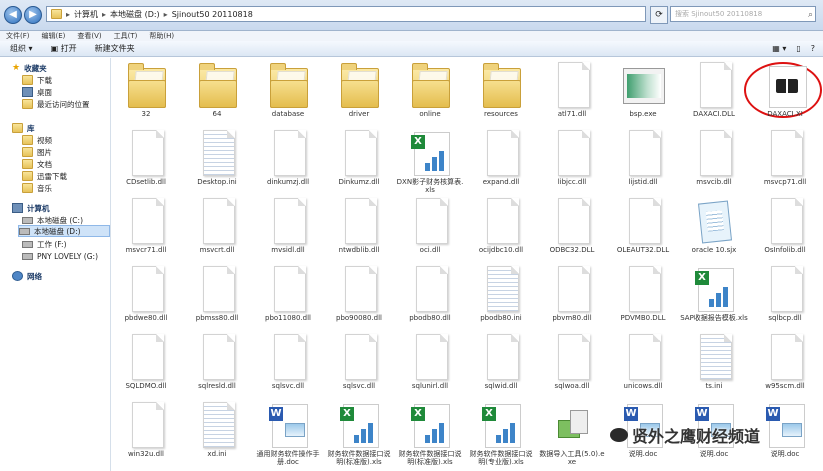  I want to click on file-item: mvsidl.dll, so click(288, 230).